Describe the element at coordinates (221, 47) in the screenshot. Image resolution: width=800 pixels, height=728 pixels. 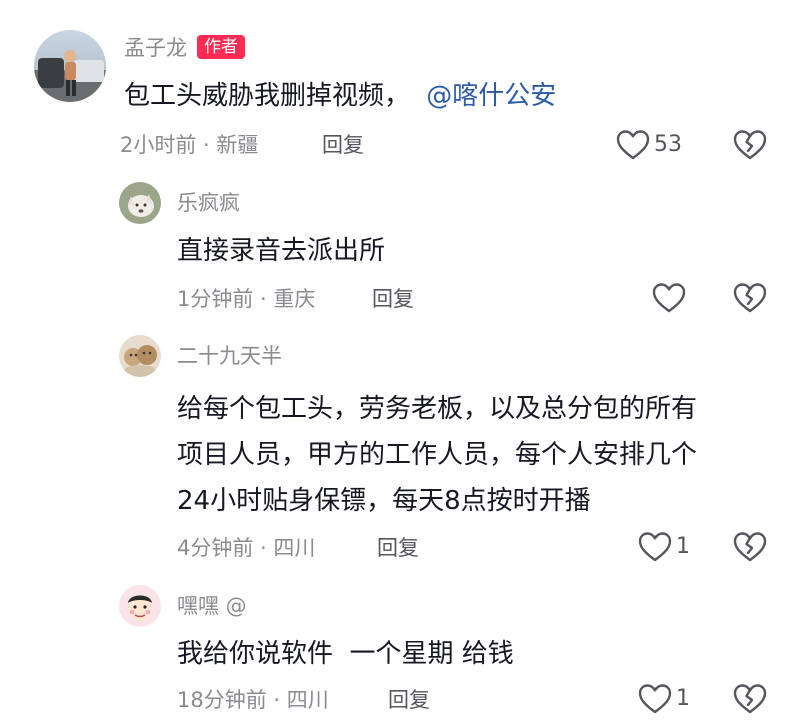
I see `author-badge: 作者` at that location.